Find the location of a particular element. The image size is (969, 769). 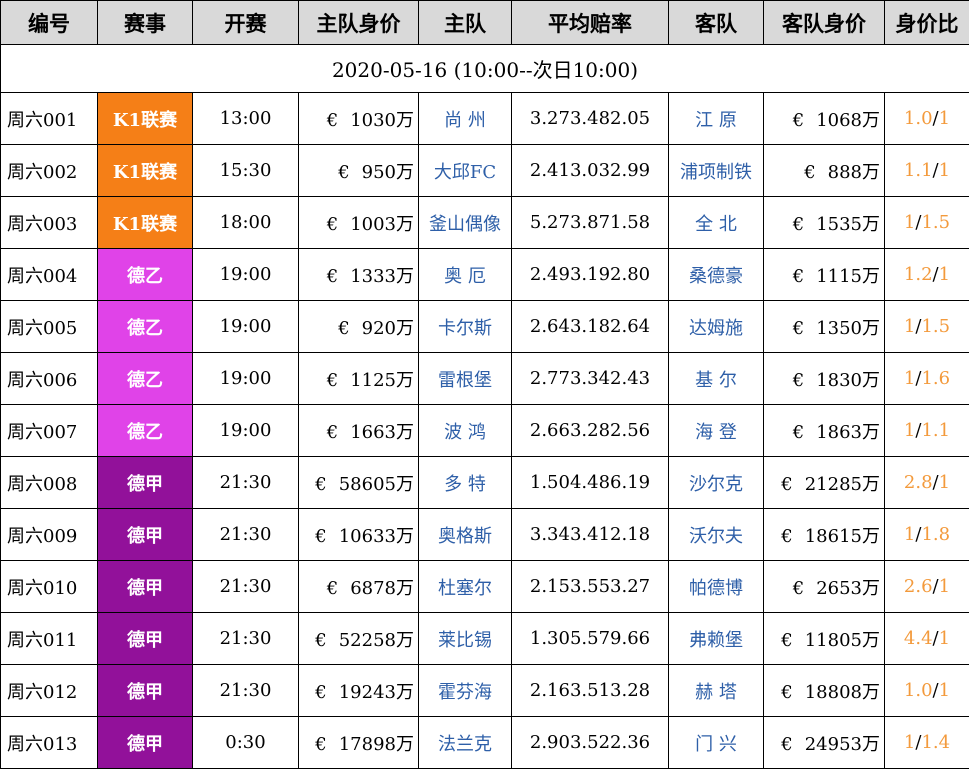

away-team: 浦项制铁 is located at coordinates (716, 170).